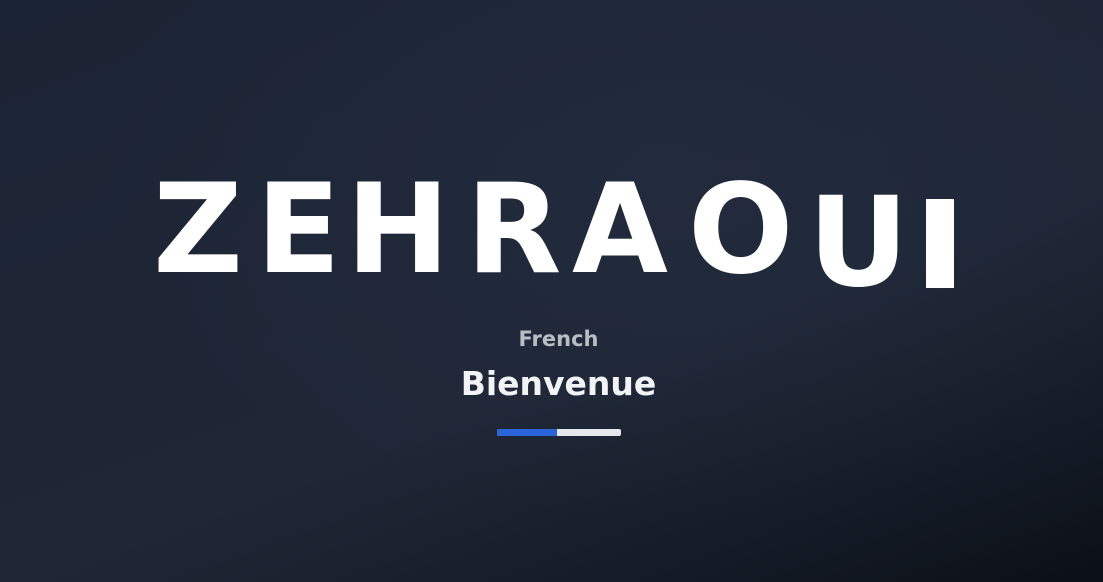  Describe the element at coordinates (298, 230) in the screenshot. I see `brand-letter-e: E` at that location.